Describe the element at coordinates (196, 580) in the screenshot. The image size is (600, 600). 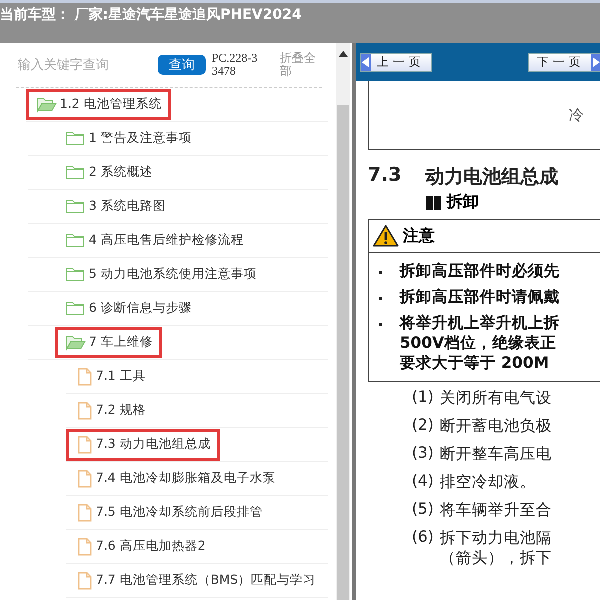
I see `tree-item: 7.7 电池管理系统（BMS）匹配与学习` at that location.